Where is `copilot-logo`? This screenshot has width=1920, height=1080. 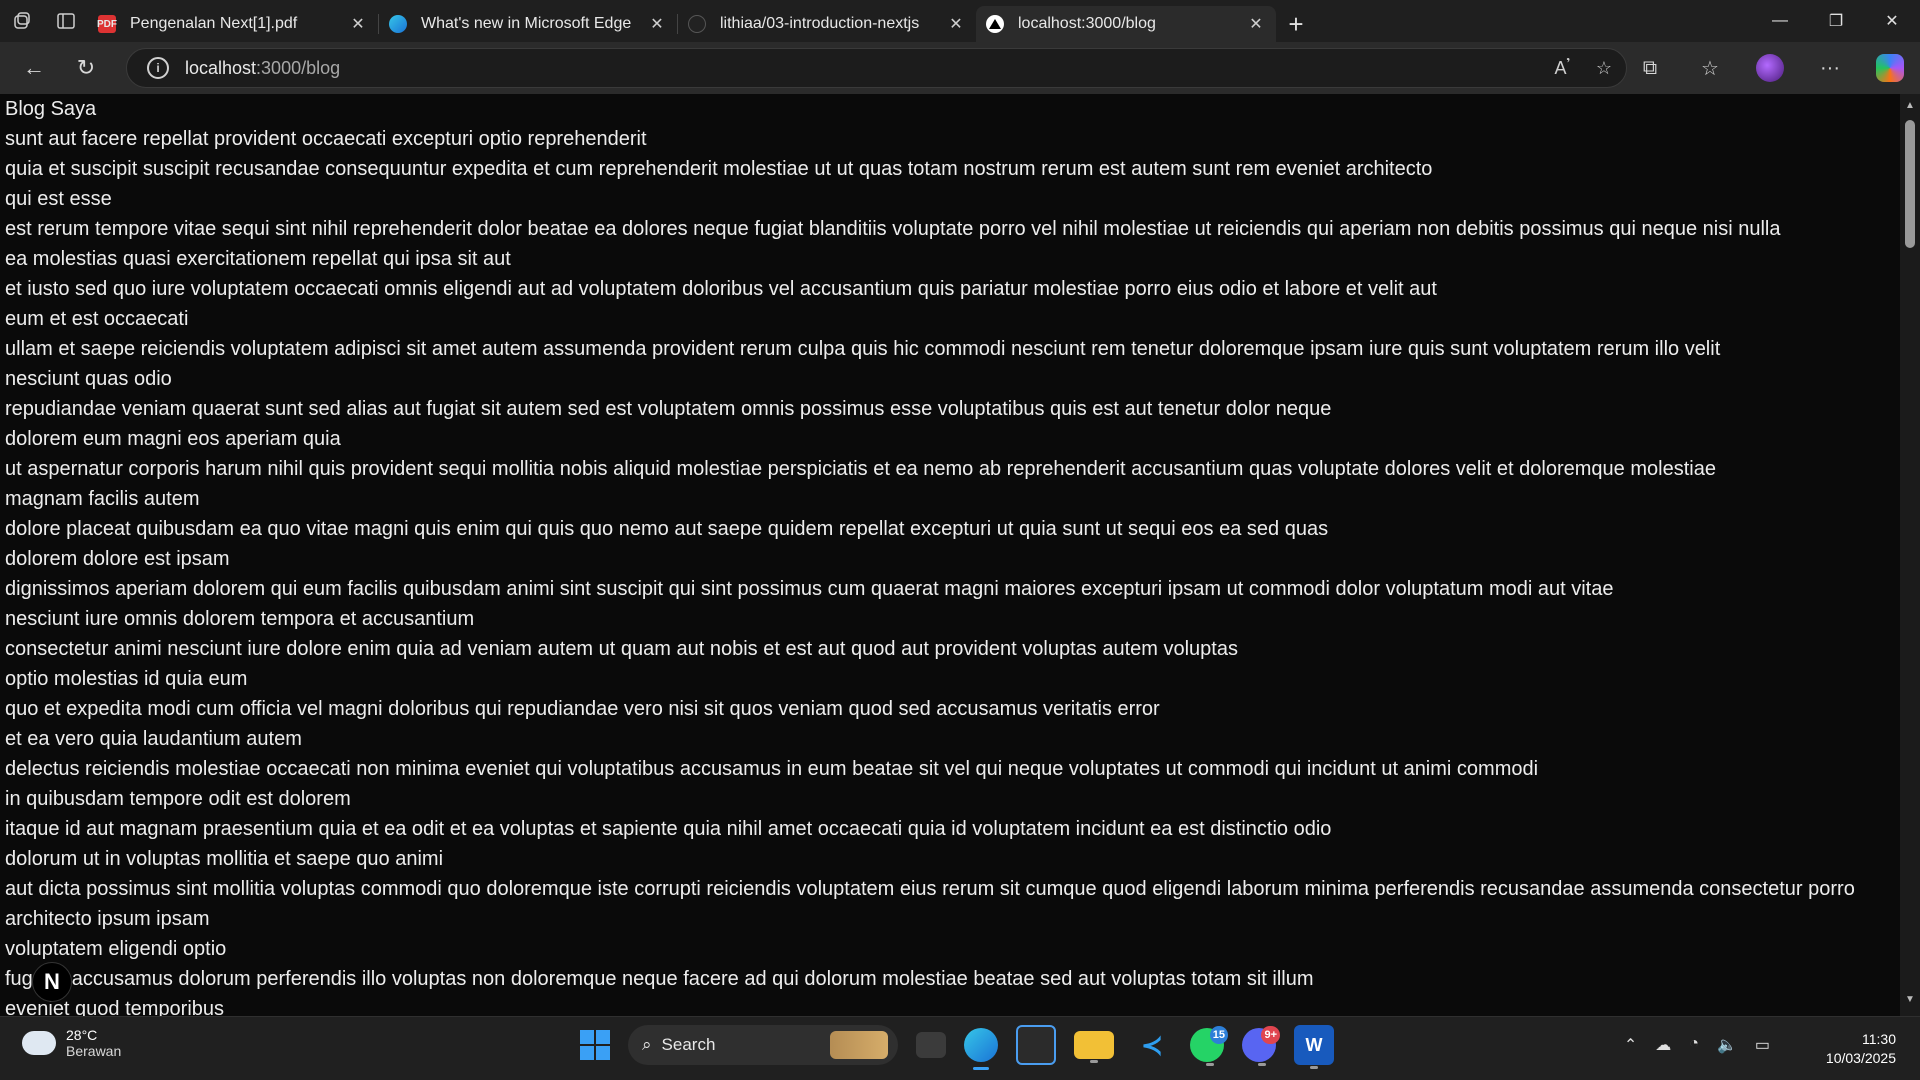
copilot-logo is located at coordinates (1890, 68).